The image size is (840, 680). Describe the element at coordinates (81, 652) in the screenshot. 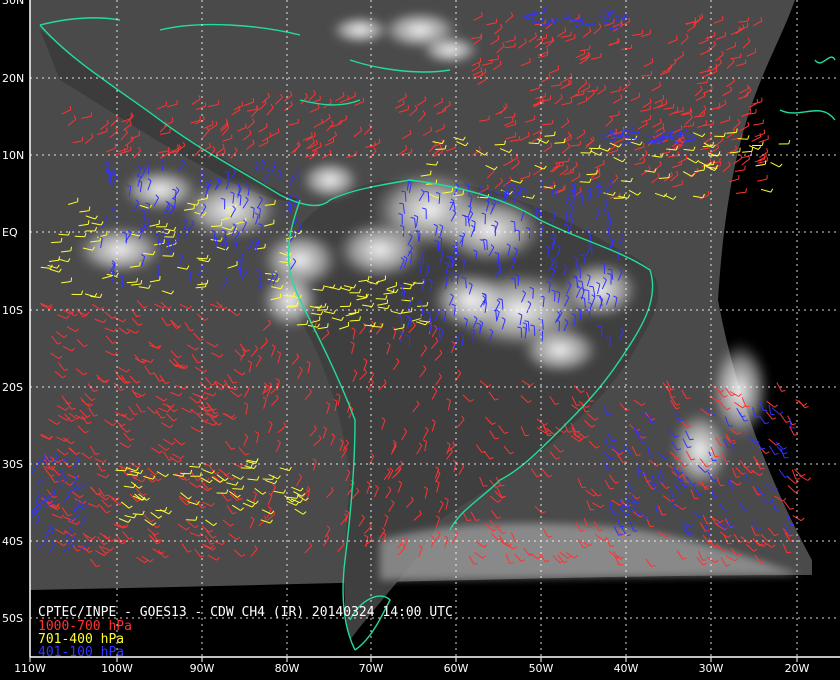

I see `legend-high: 401-100 hPa` at that location.